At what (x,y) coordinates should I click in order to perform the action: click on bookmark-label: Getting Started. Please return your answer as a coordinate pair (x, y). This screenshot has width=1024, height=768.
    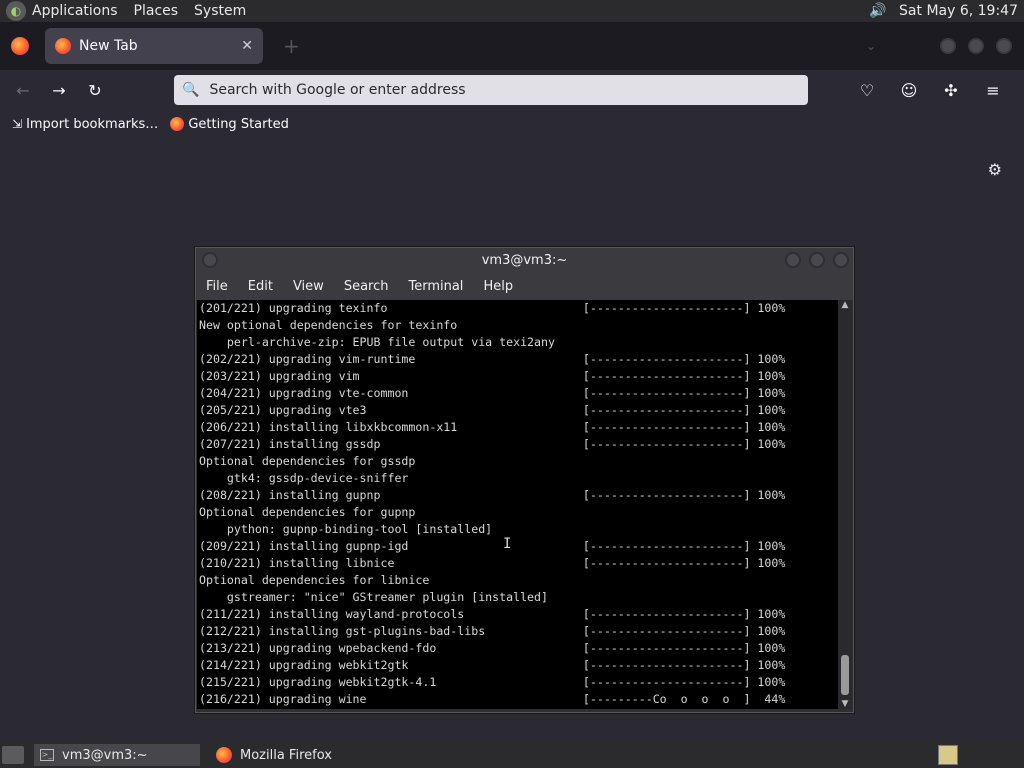
    Looking at the image, I should click on (238, 124).